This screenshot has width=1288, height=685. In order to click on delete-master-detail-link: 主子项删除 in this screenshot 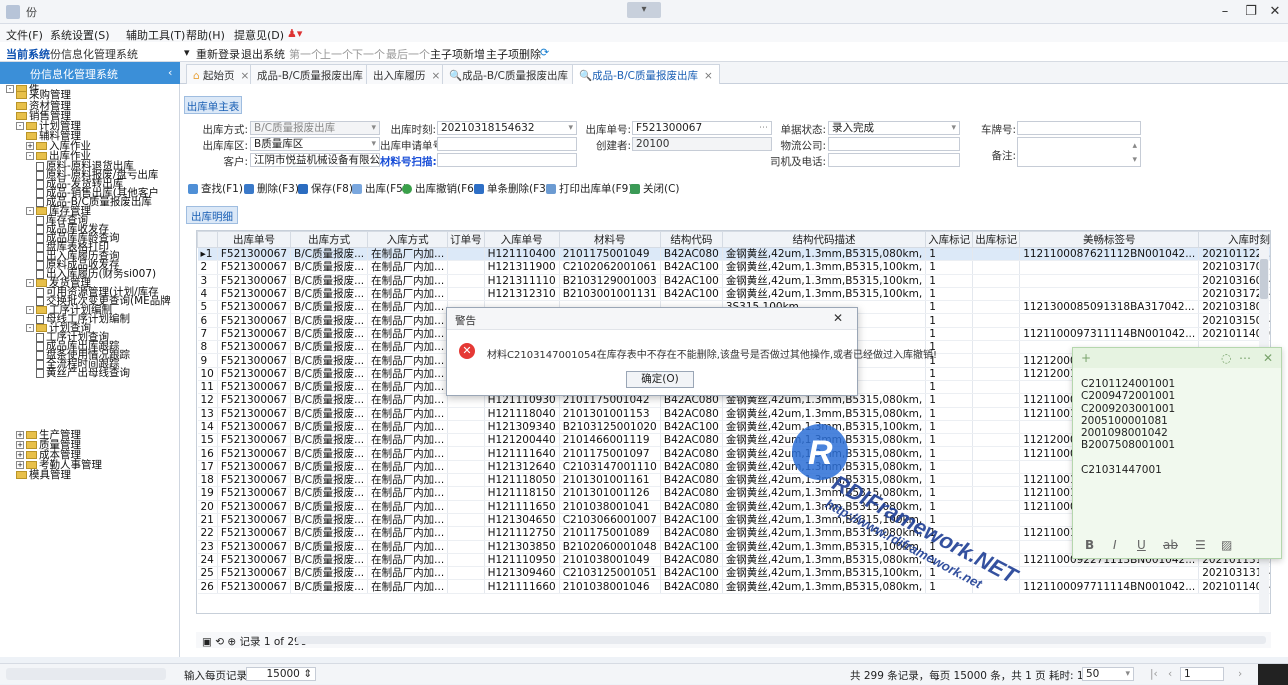, I will do `click(513, 54)`.